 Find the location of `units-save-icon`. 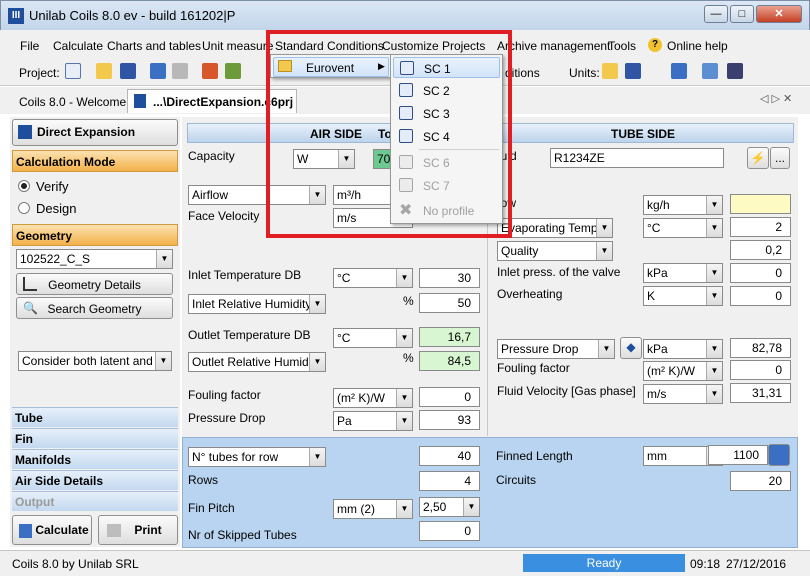

units-save-icon is located at coordinates (633, 71).